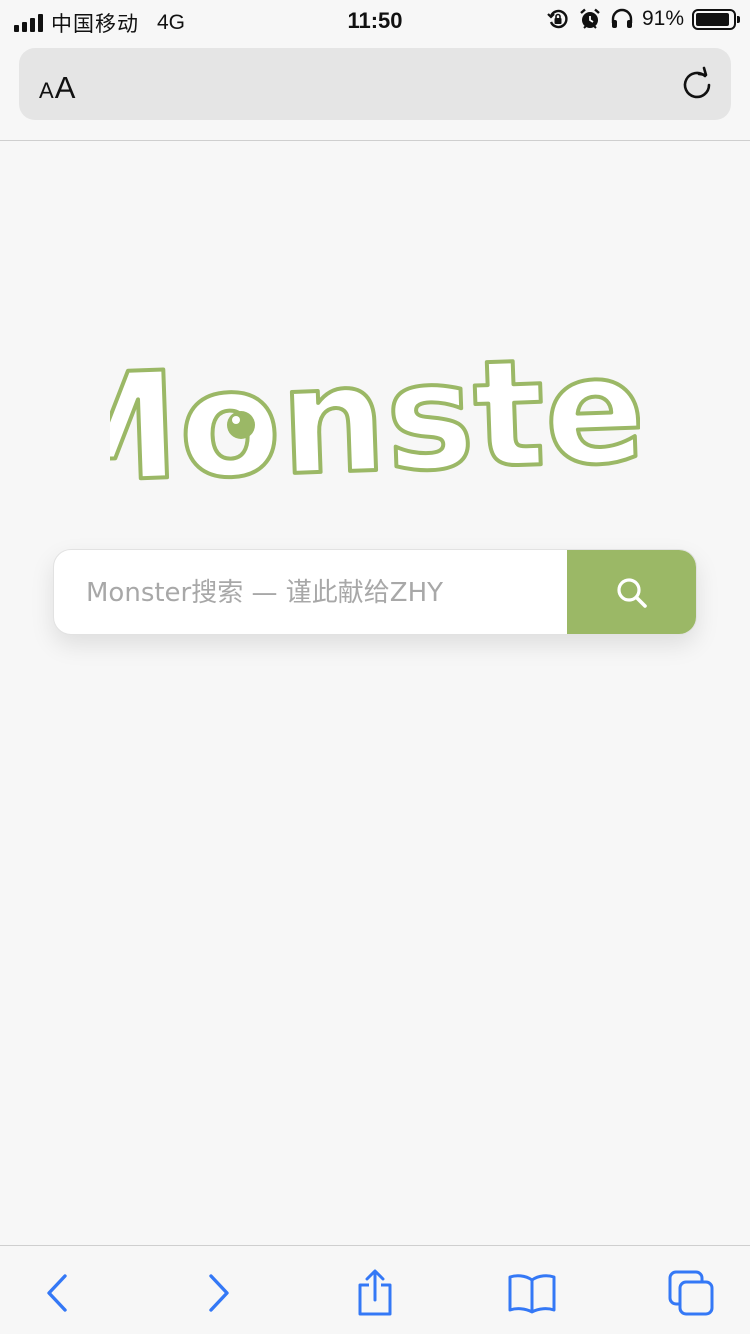  I want to click on search-icon, so click(631, 593).